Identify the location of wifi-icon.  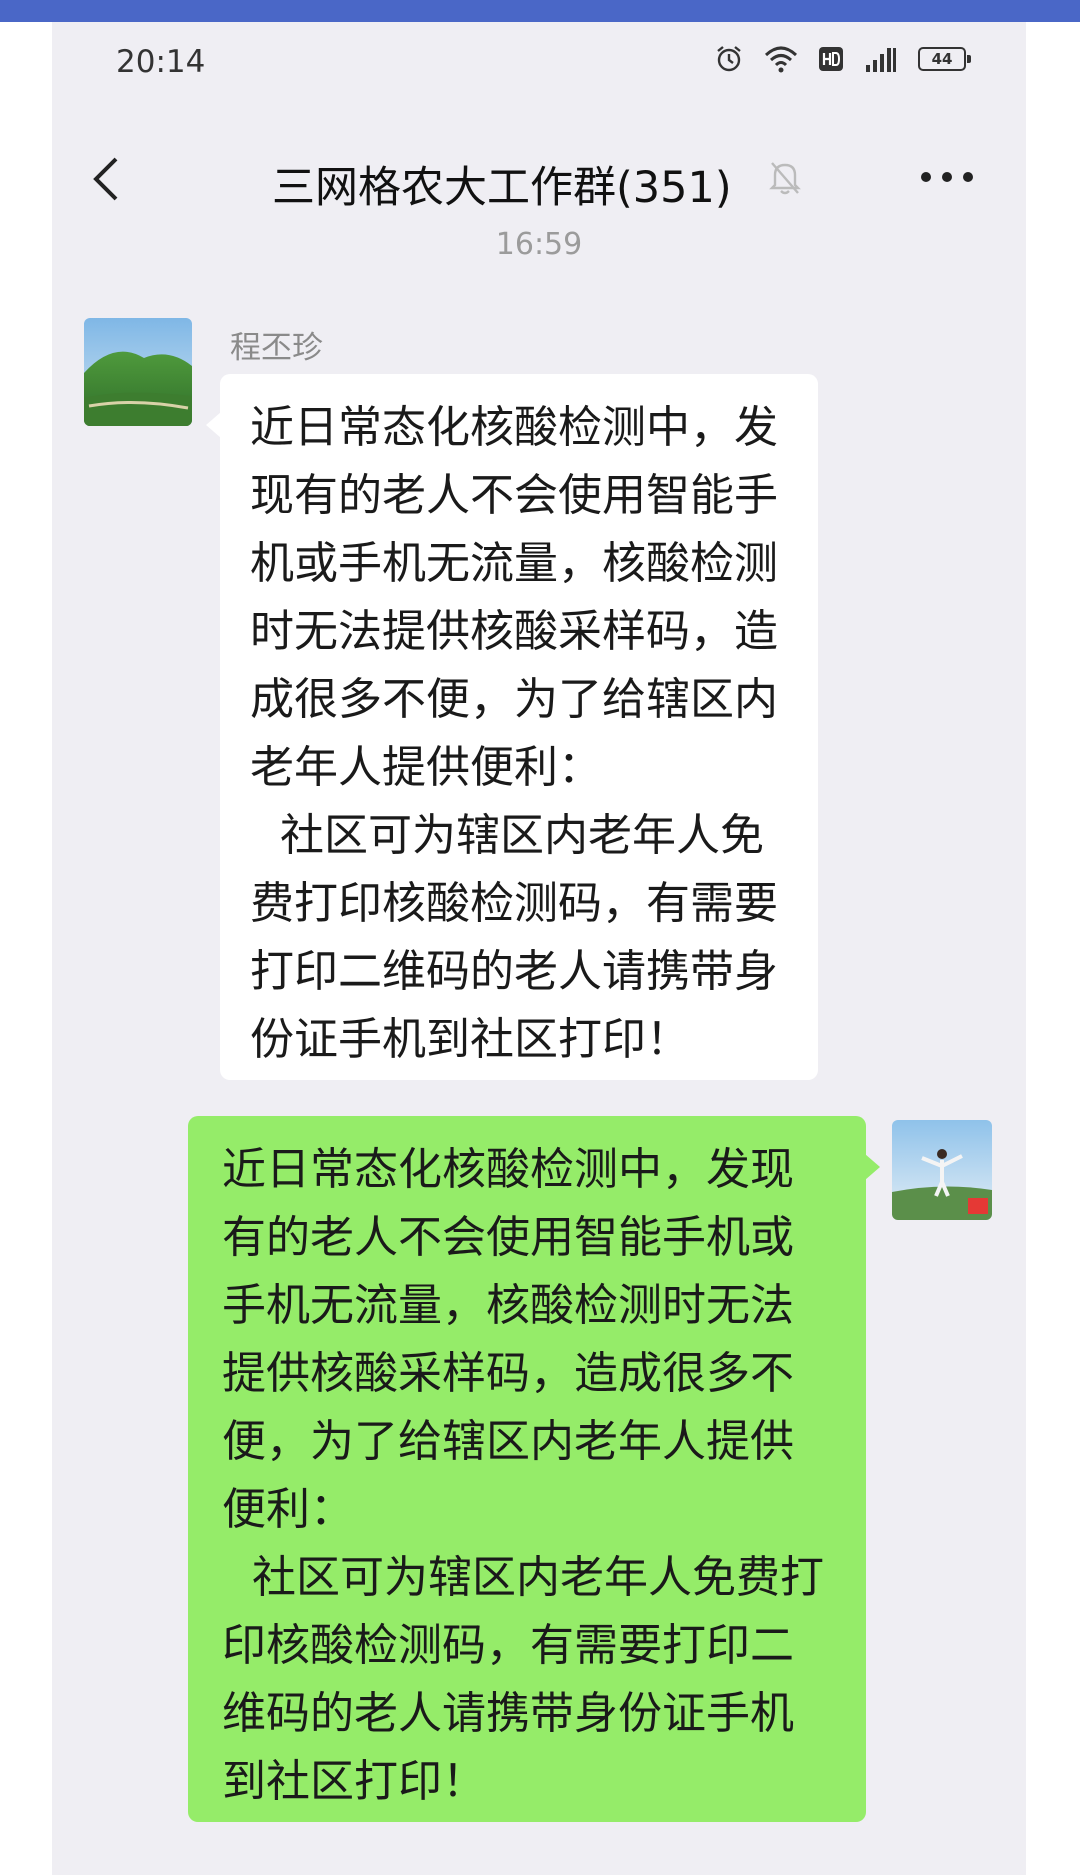
(781, 59).